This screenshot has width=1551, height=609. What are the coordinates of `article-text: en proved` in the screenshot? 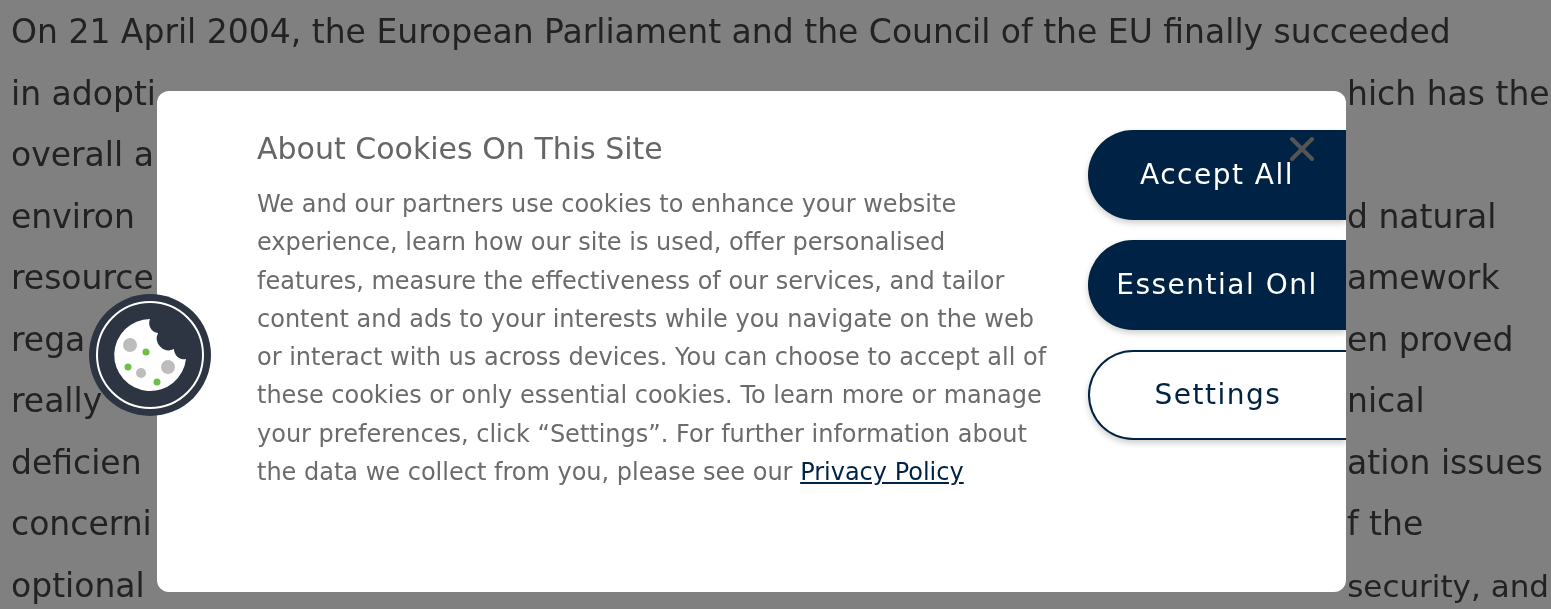 It's located at (1430, 339).